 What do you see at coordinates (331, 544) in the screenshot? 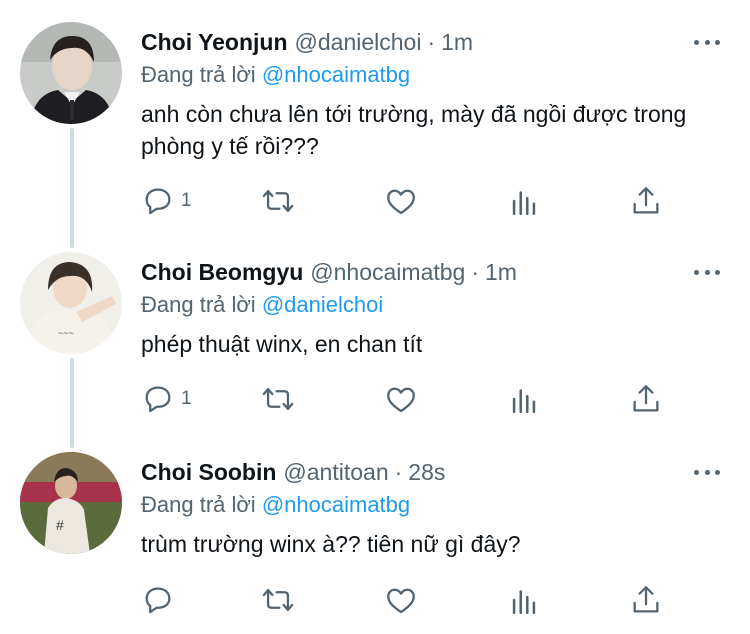
I see `tweet-text: trùm trường winx à?? tiên nữ gì đây?` at bounding box center [331, 544].